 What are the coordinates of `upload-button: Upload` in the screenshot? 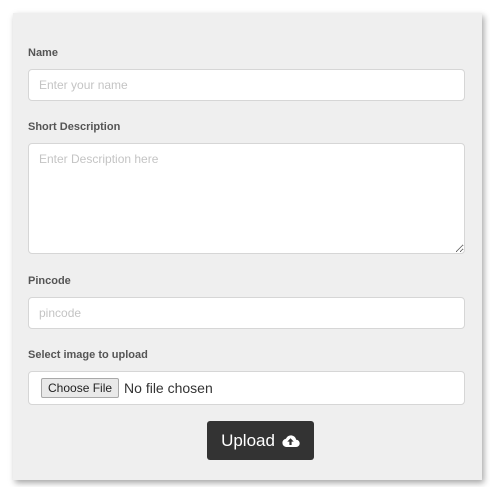 It's located at (260, 440).